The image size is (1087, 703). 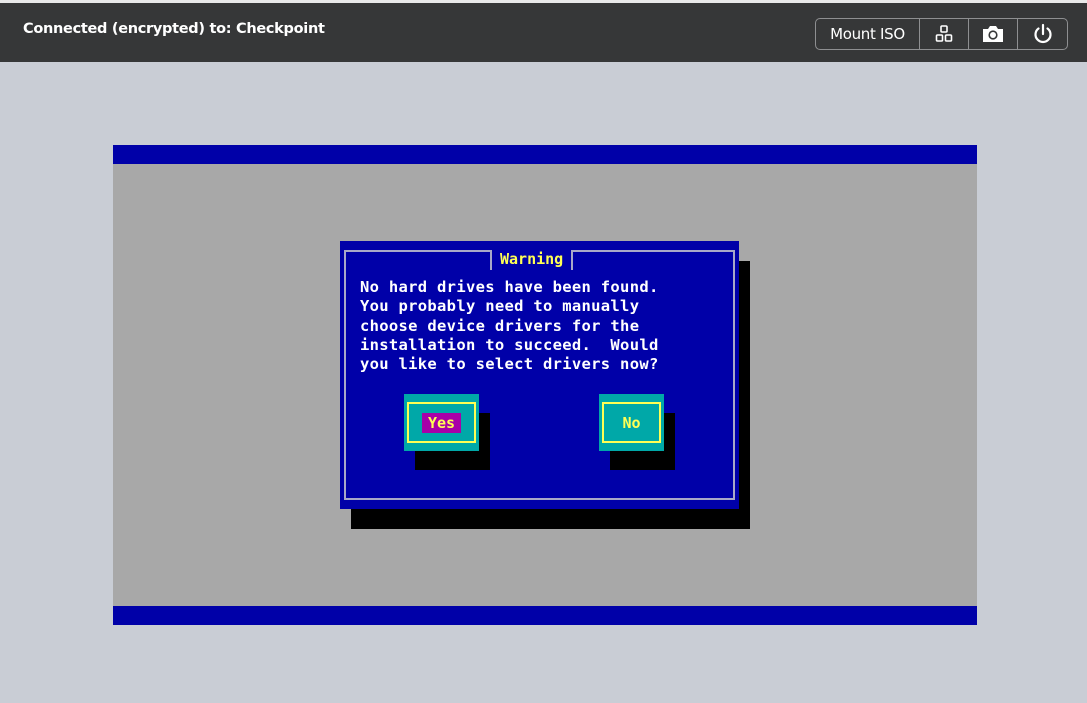 I want to click on camera-icon, so click(x=993, y=34).